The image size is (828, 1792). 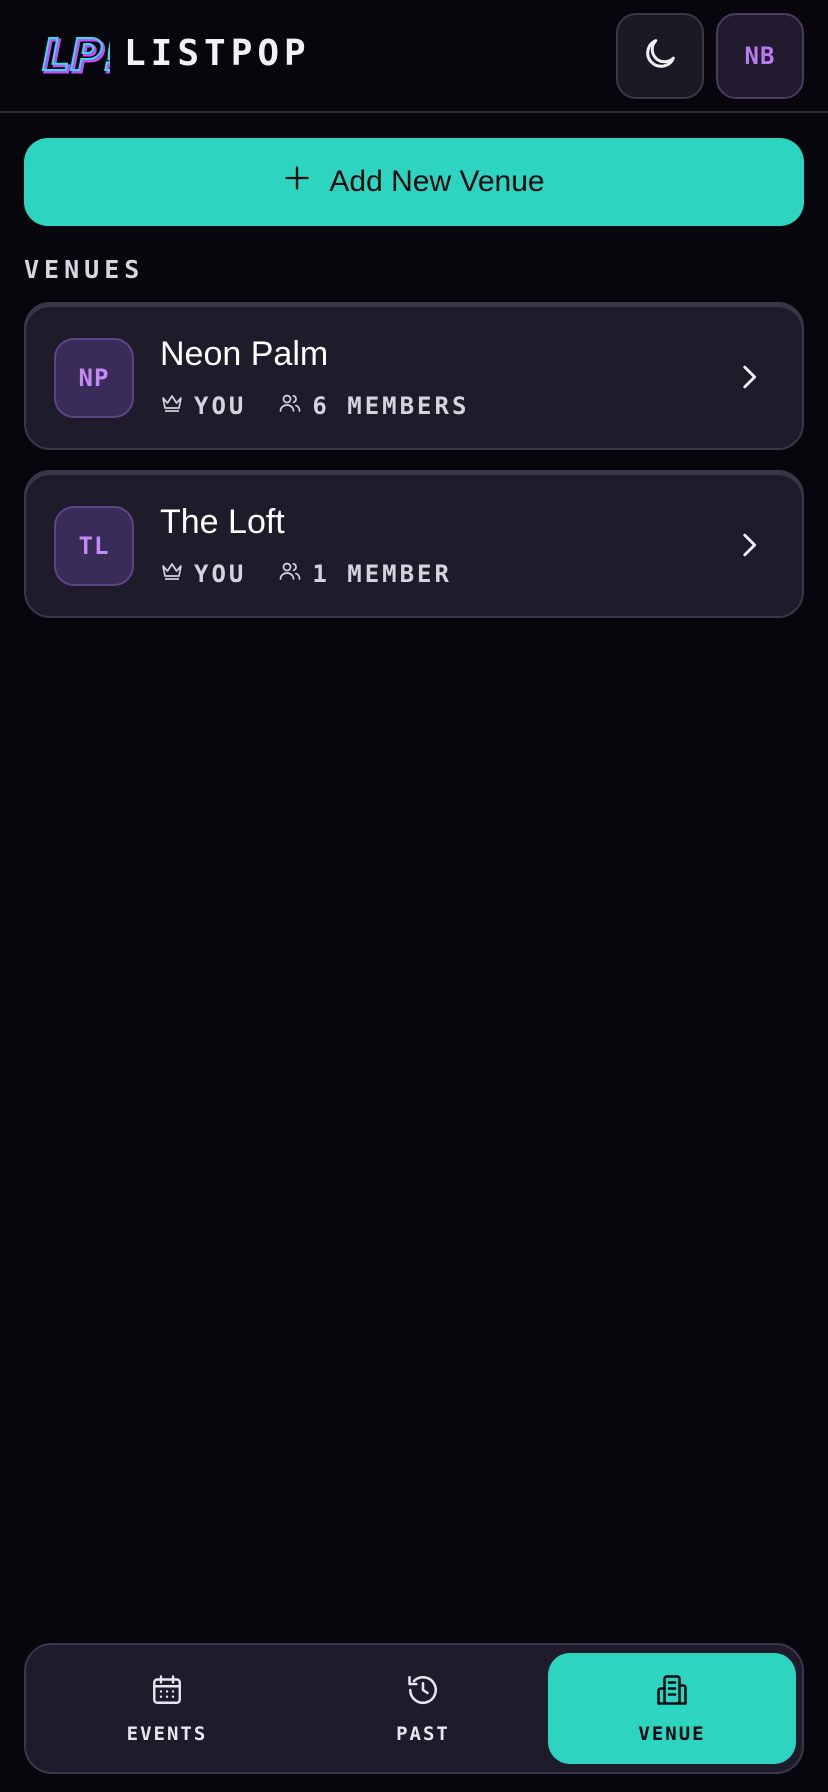 What do you see at coordinates (414, 544) in the screenshot?
I see `venue-card-the-loft: TL The Loft YOU 1 MEMBER` at bounding box center [414, 544].